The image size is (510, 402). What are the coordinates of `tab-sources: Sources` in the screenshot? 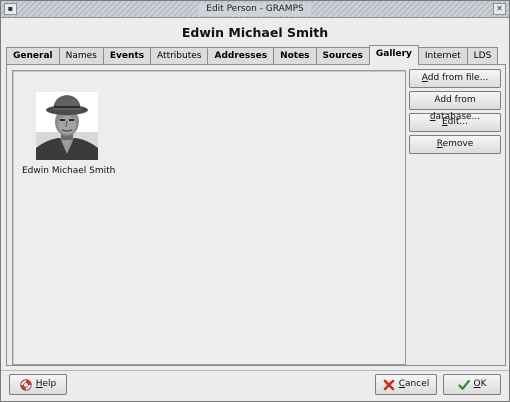 It's located at (342, 56).